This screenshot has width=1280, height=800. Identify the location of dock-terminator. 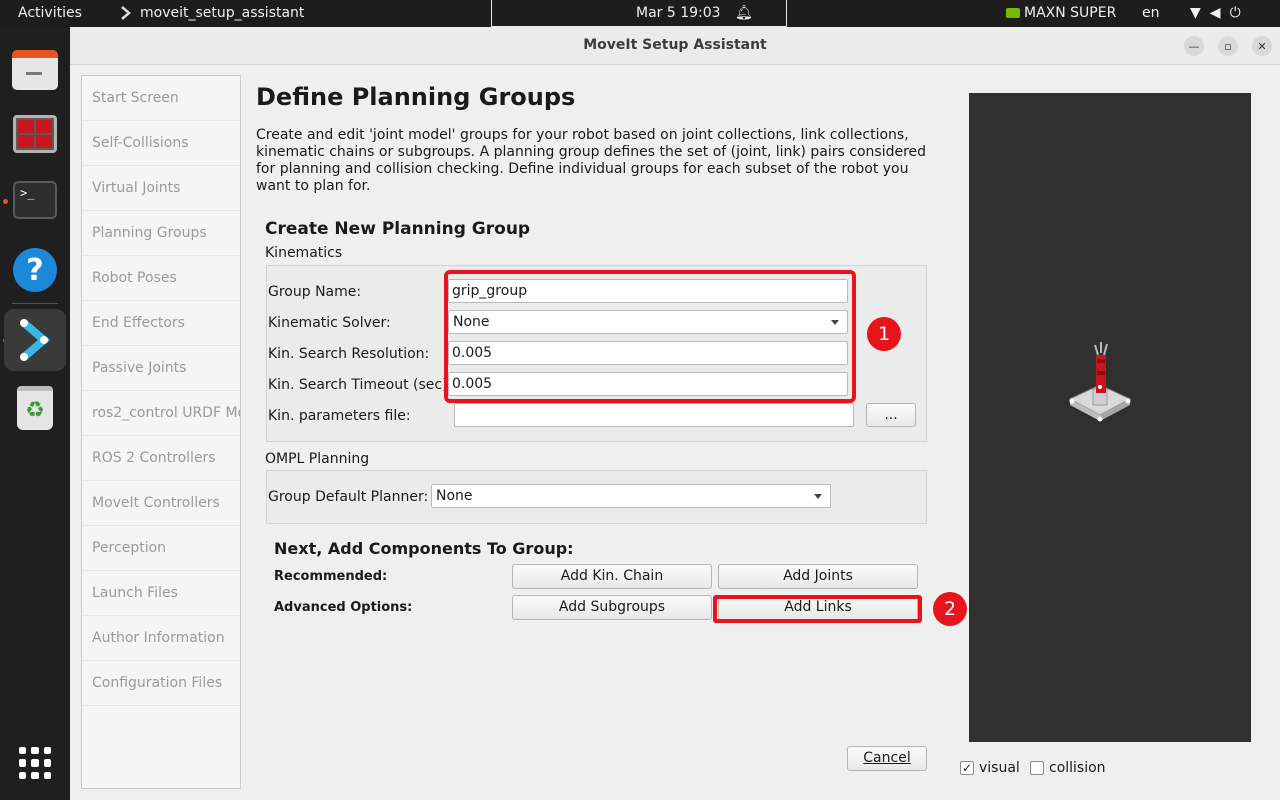
(35, 134).